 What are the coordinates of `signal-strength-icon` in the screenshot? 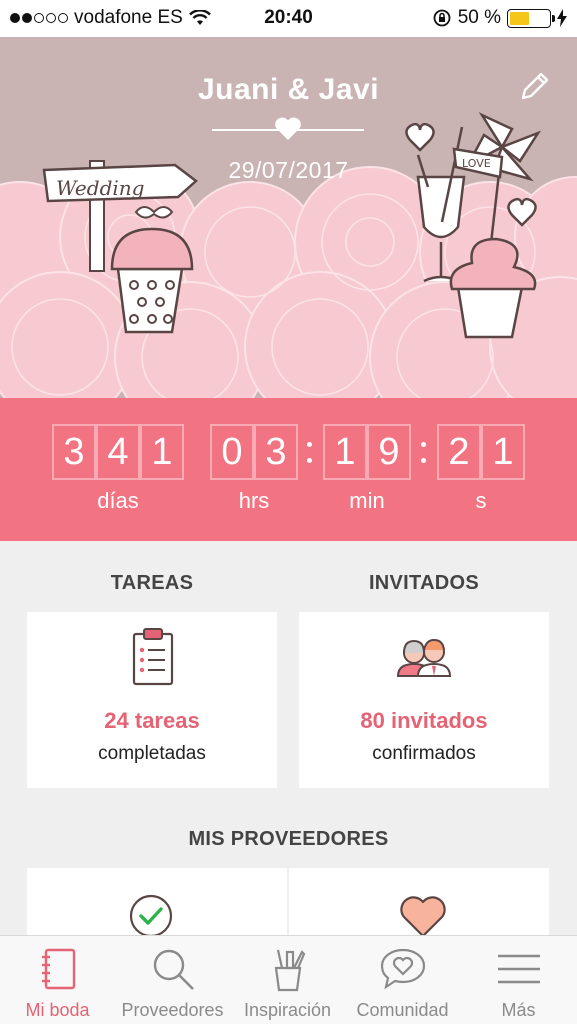 It's located at (39, 18).